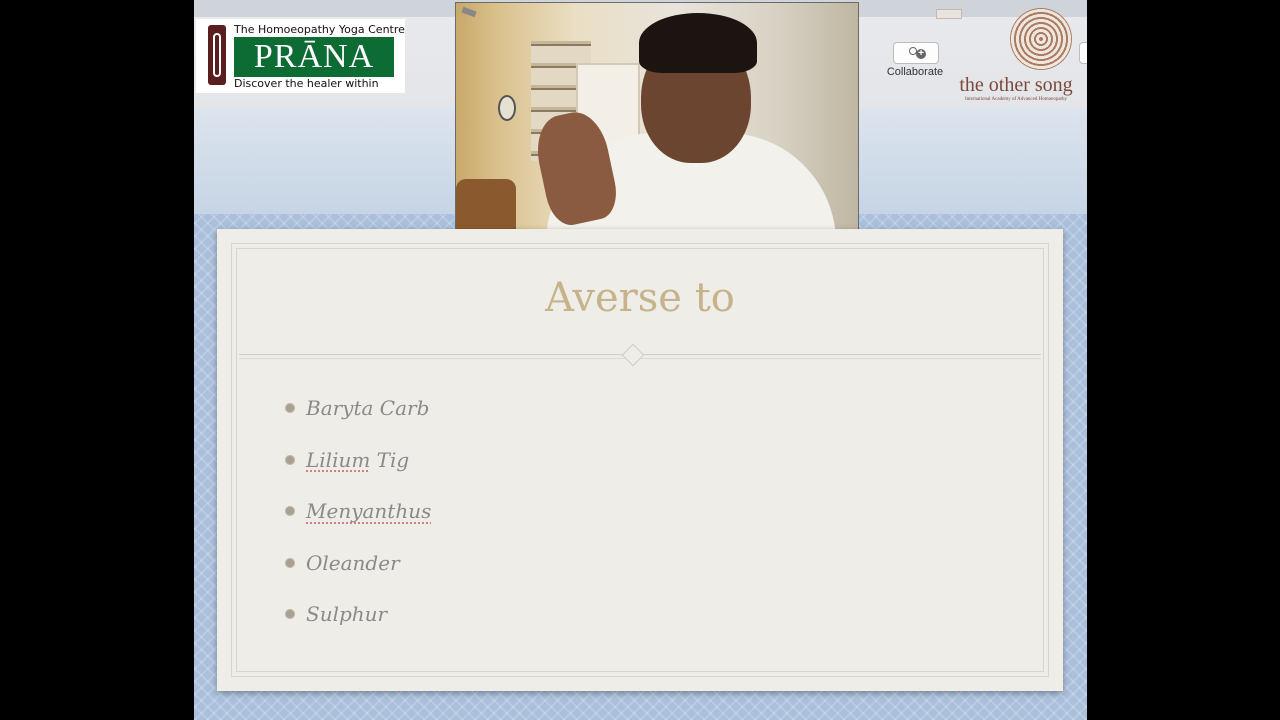 This screenshot has width=1280, height=720. I want to click on prana-emblem-icon, so click(217, 55).